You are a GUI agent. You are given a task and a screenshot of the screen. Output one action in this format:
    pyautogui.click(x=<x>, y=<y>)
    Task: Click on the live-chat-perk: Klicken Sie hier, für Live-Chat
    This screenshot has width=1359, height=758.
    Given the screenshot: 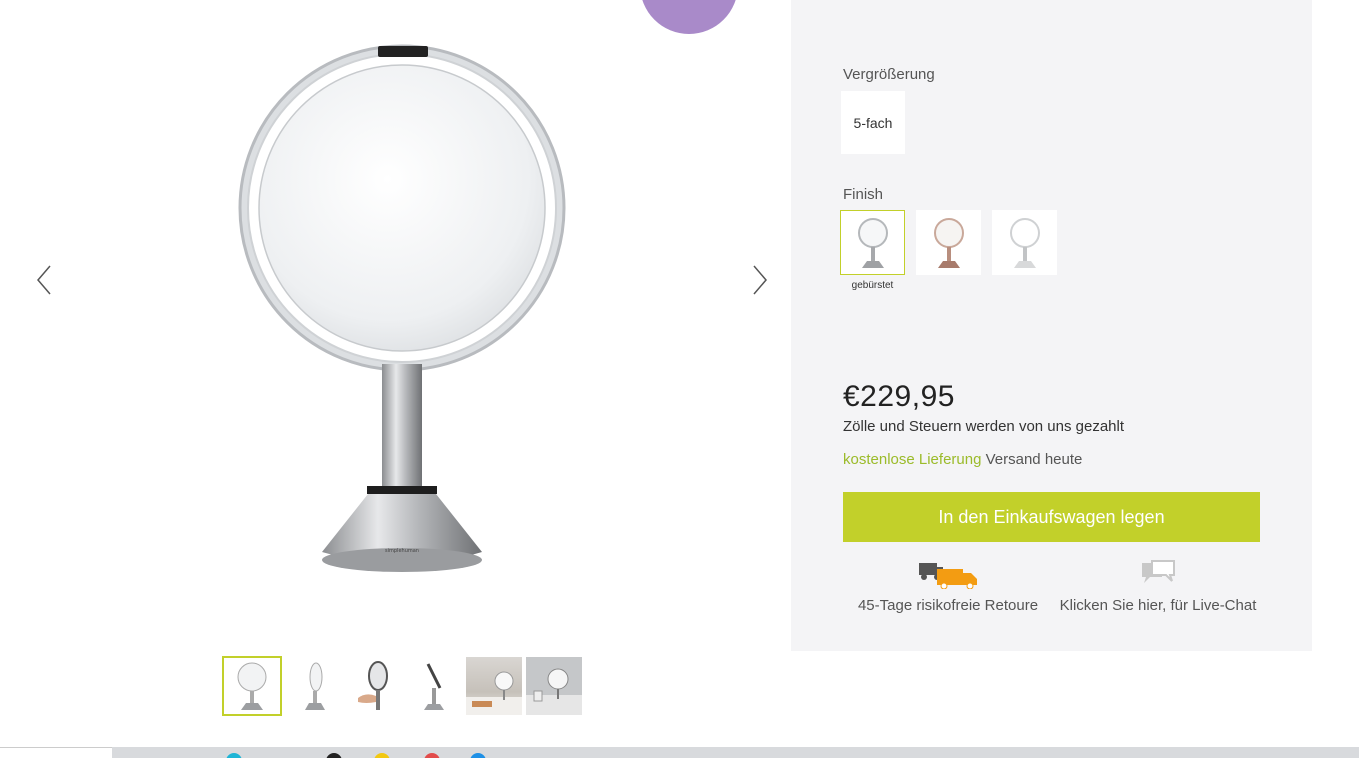 What is the action you would take?
    pyautogui.click(x=1158, y=584)
    